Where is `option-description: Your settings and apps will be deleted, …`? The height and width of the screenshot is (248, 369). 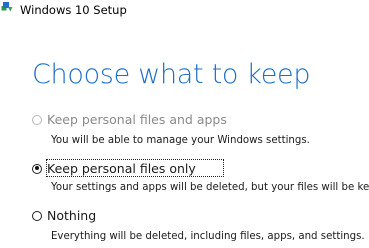
option-description: Your settings and apps will be deleted, … is located at coordinates (210, 187).